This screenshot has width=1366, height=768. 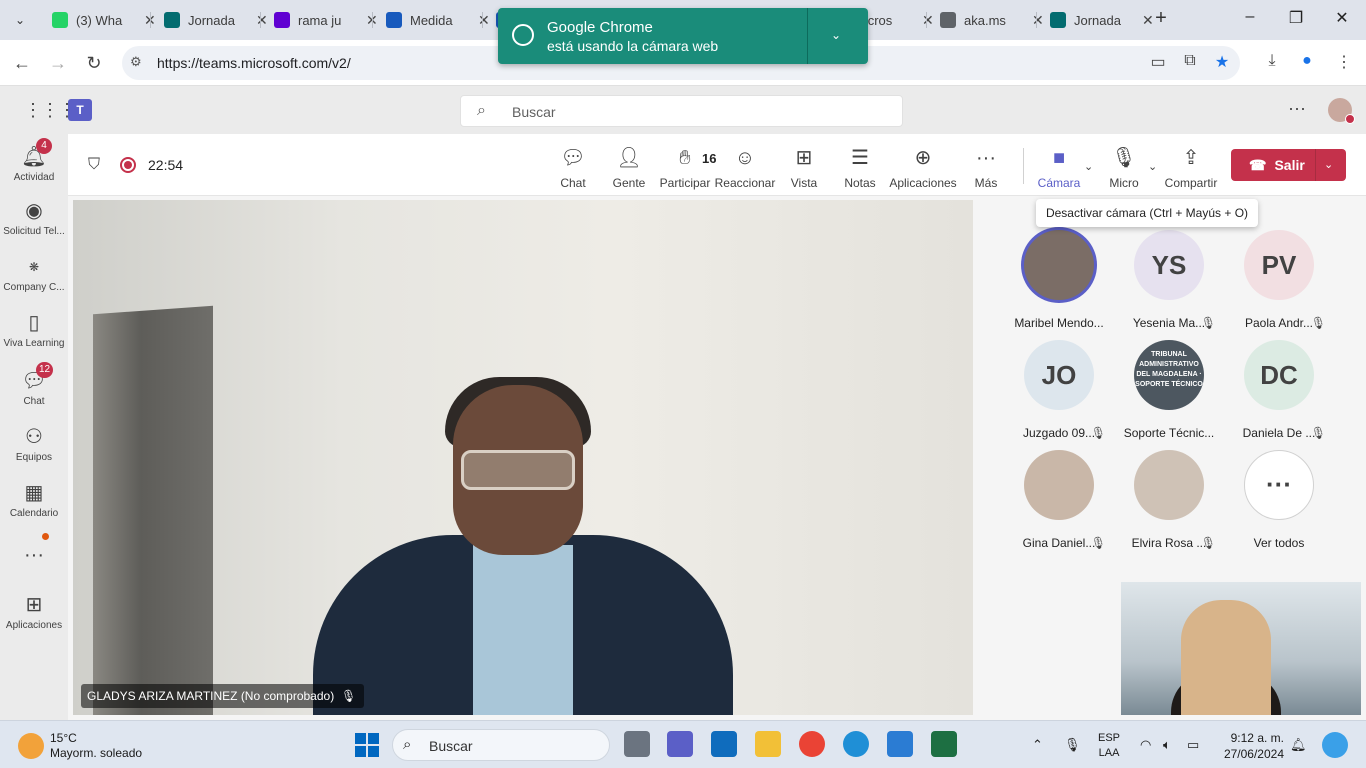 I want to click on leave-options-chevron-icon: ⌄, so click(x=1328, y=164).